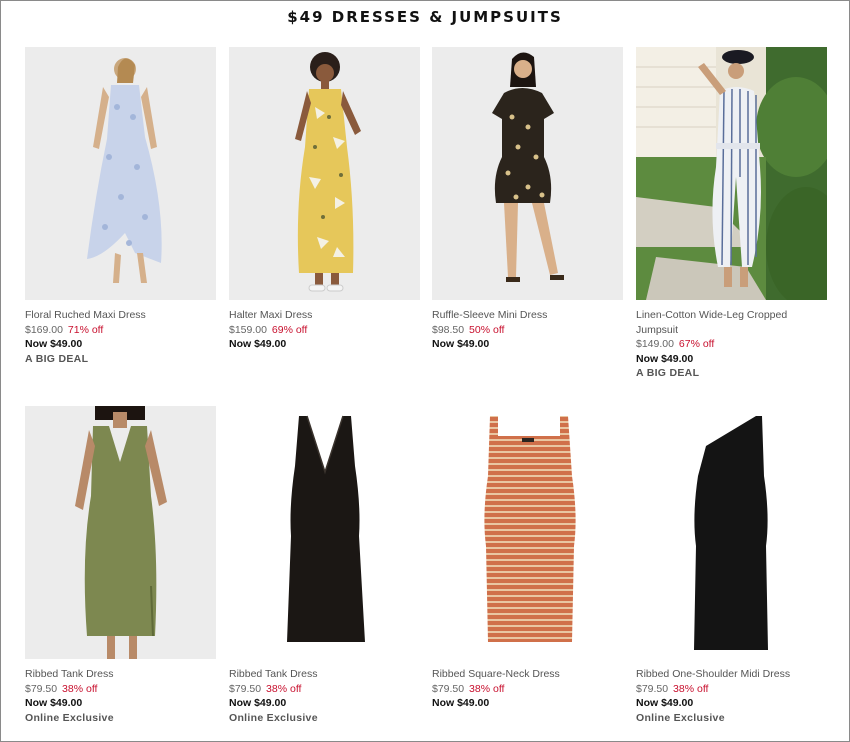 This screenshot has height=742, width=850. What do you see at coordinates (248, 329) in the screenshot?
I see `original-price: $159.00` at bounding box center [248, 329].